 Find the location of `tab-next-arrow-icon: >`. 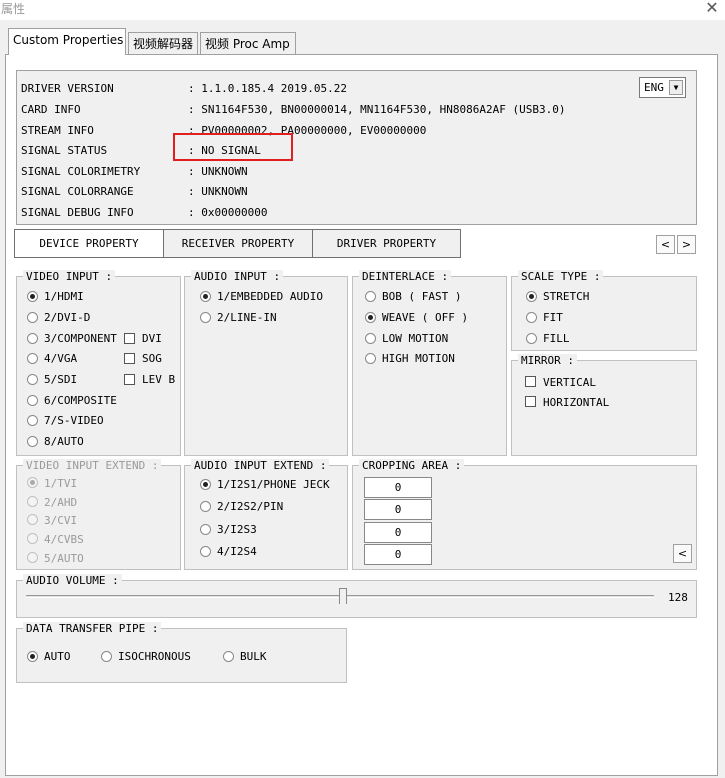

tab-next-arrow-icon: > is located at coordinates (686, 244).